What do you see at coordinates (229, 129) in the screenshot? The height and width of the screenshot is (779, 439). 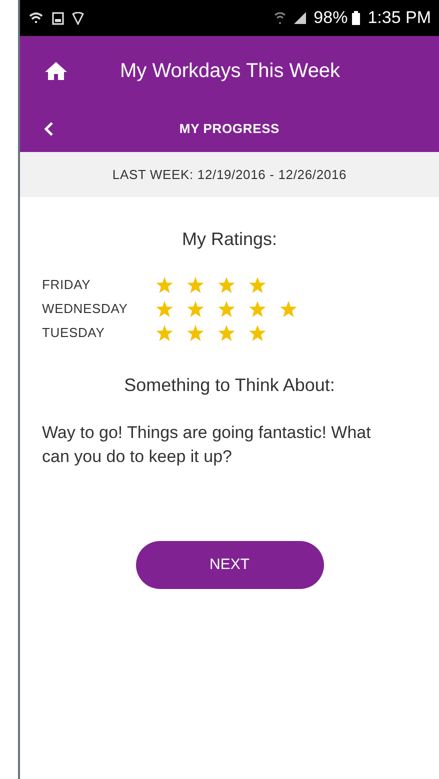 I see `screen-subtitle: MY PROGRESS` at bounding box center [229, 129].